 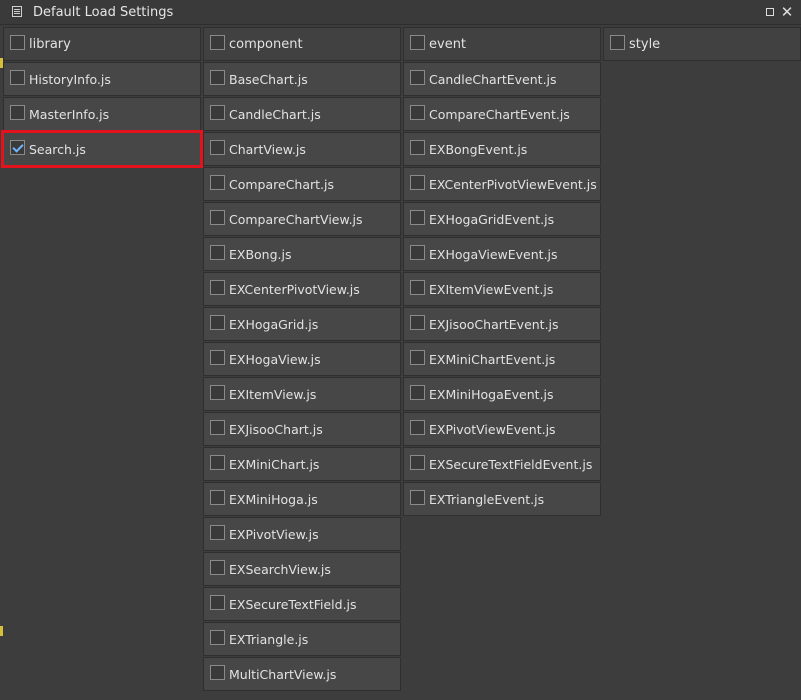 I want to click on checkbox-checked, so click(x=17, y=147).